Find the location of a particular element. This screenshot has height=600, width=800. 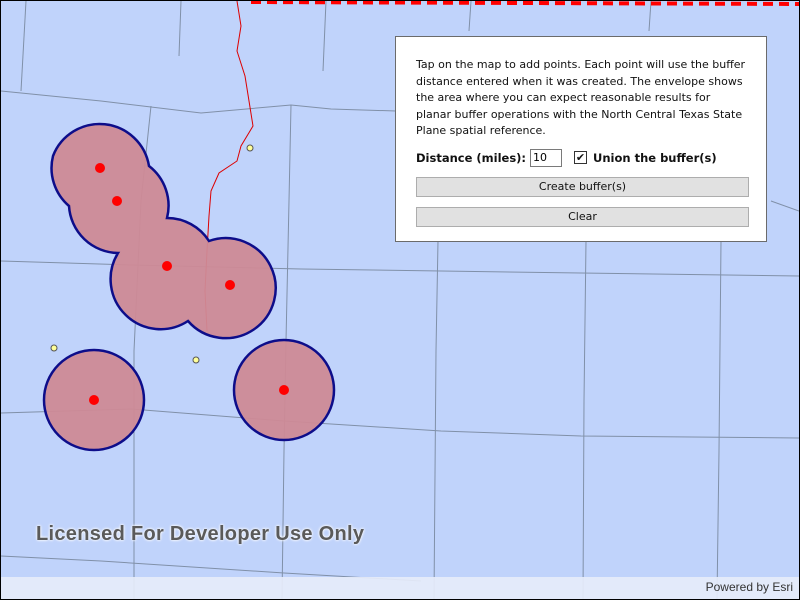

distance-row: Distance (miles): ✔ Union the buffer(s) is located at coordinates (581, 158).